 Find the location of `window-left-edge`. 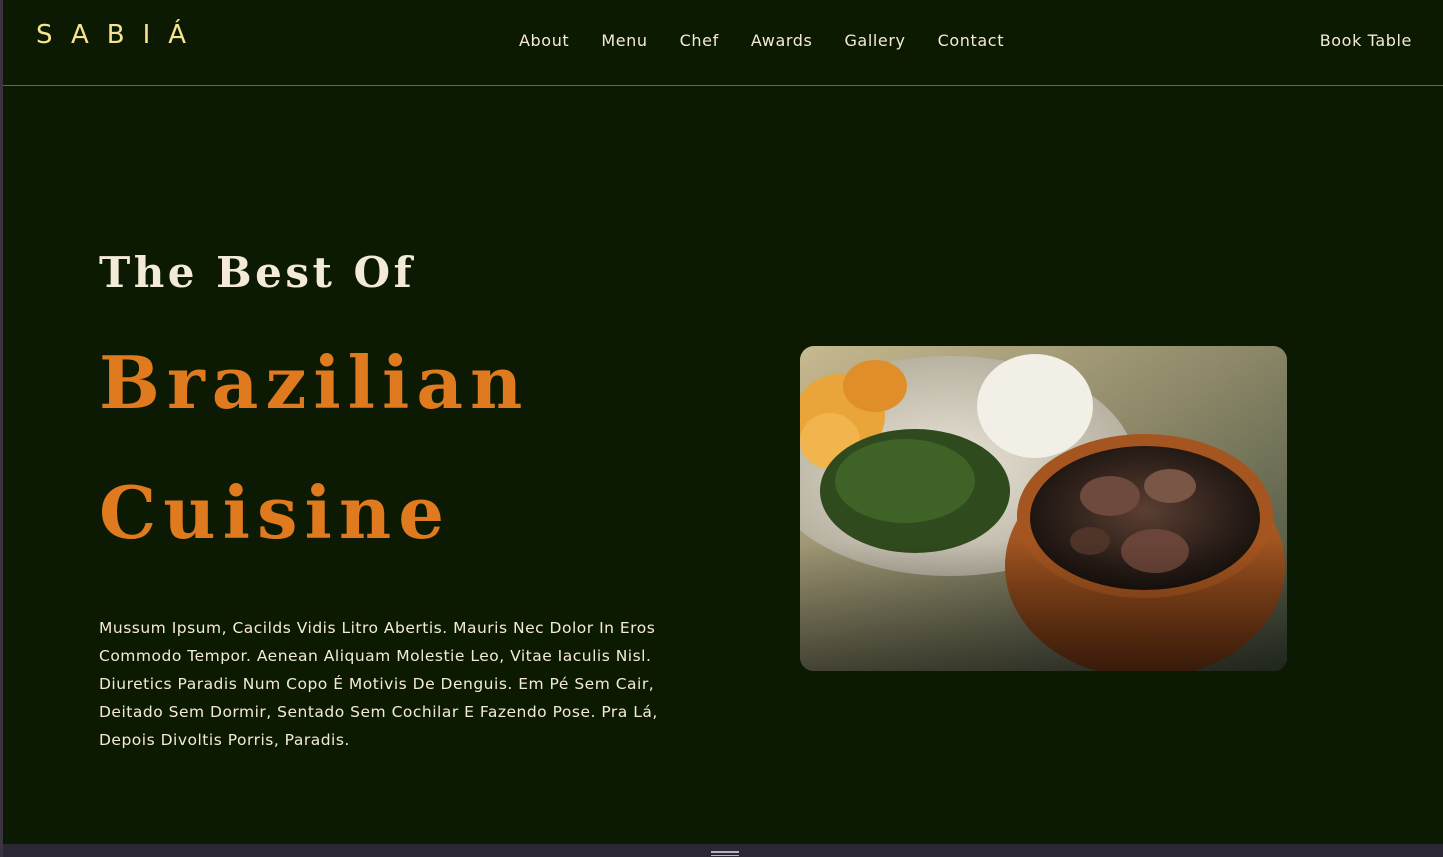

window-left-edge is located at coordinates (1, 428).